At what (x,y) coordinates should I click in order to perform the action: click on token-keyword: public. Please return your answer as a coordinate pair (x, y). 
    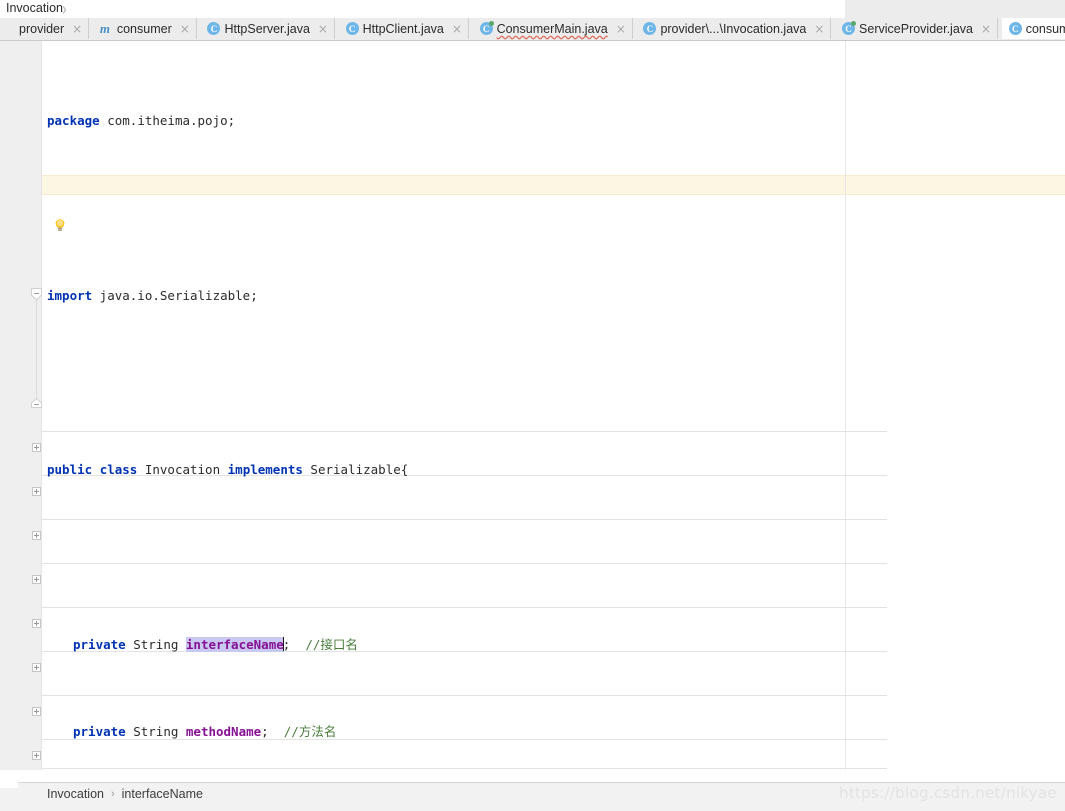
    Looking at the image, I should click on (70, 470).